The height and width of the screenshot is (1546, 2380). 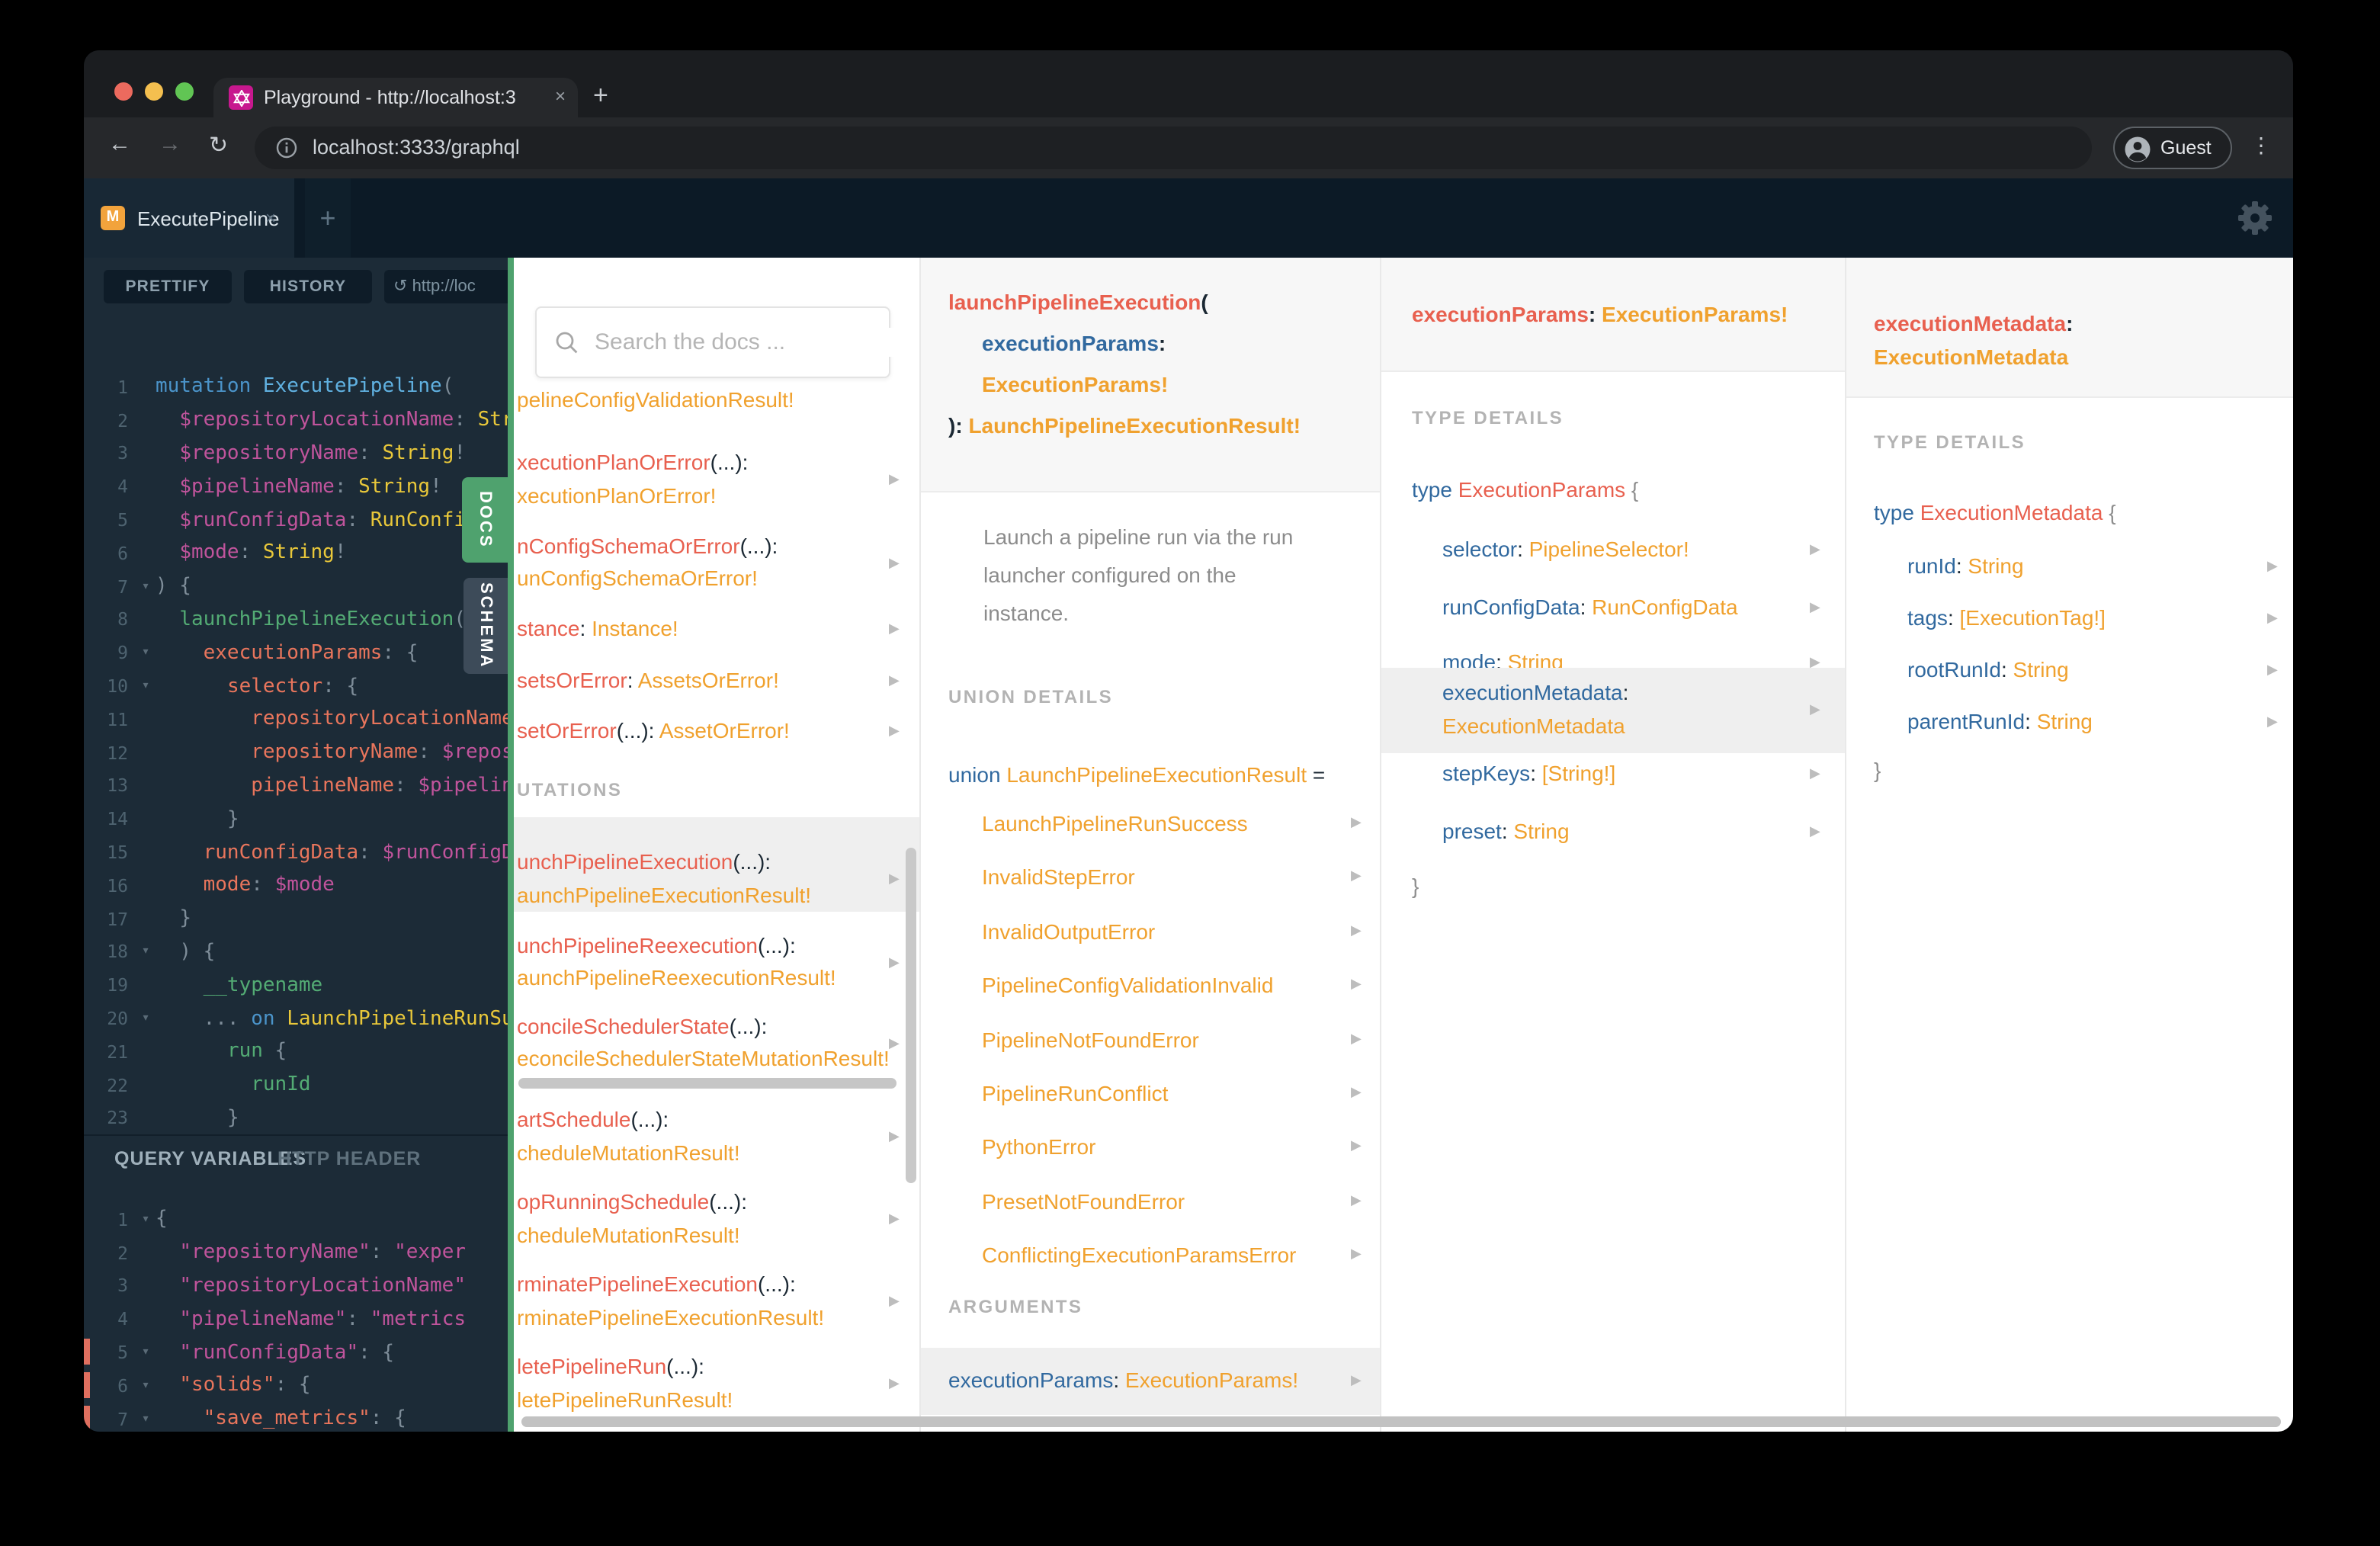 I want to click on code-line: 4 "pipelineName": "metrics, so click(x=296, y=1319).